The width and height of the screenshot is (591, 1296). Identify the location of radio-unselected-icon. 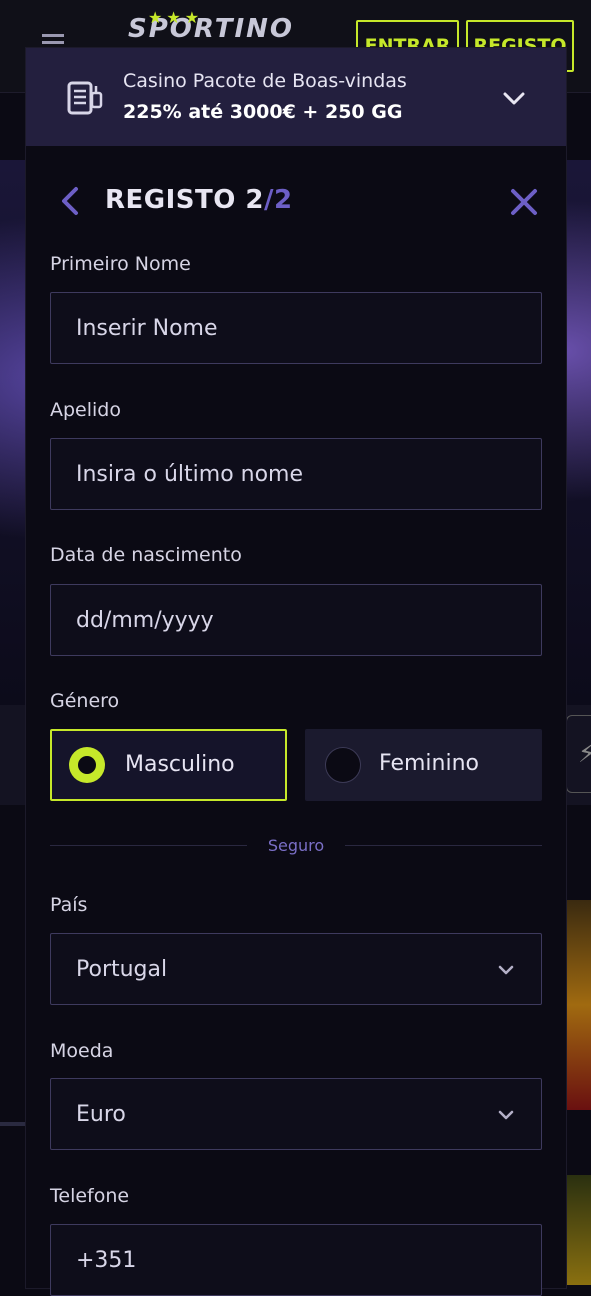
(343, 765).